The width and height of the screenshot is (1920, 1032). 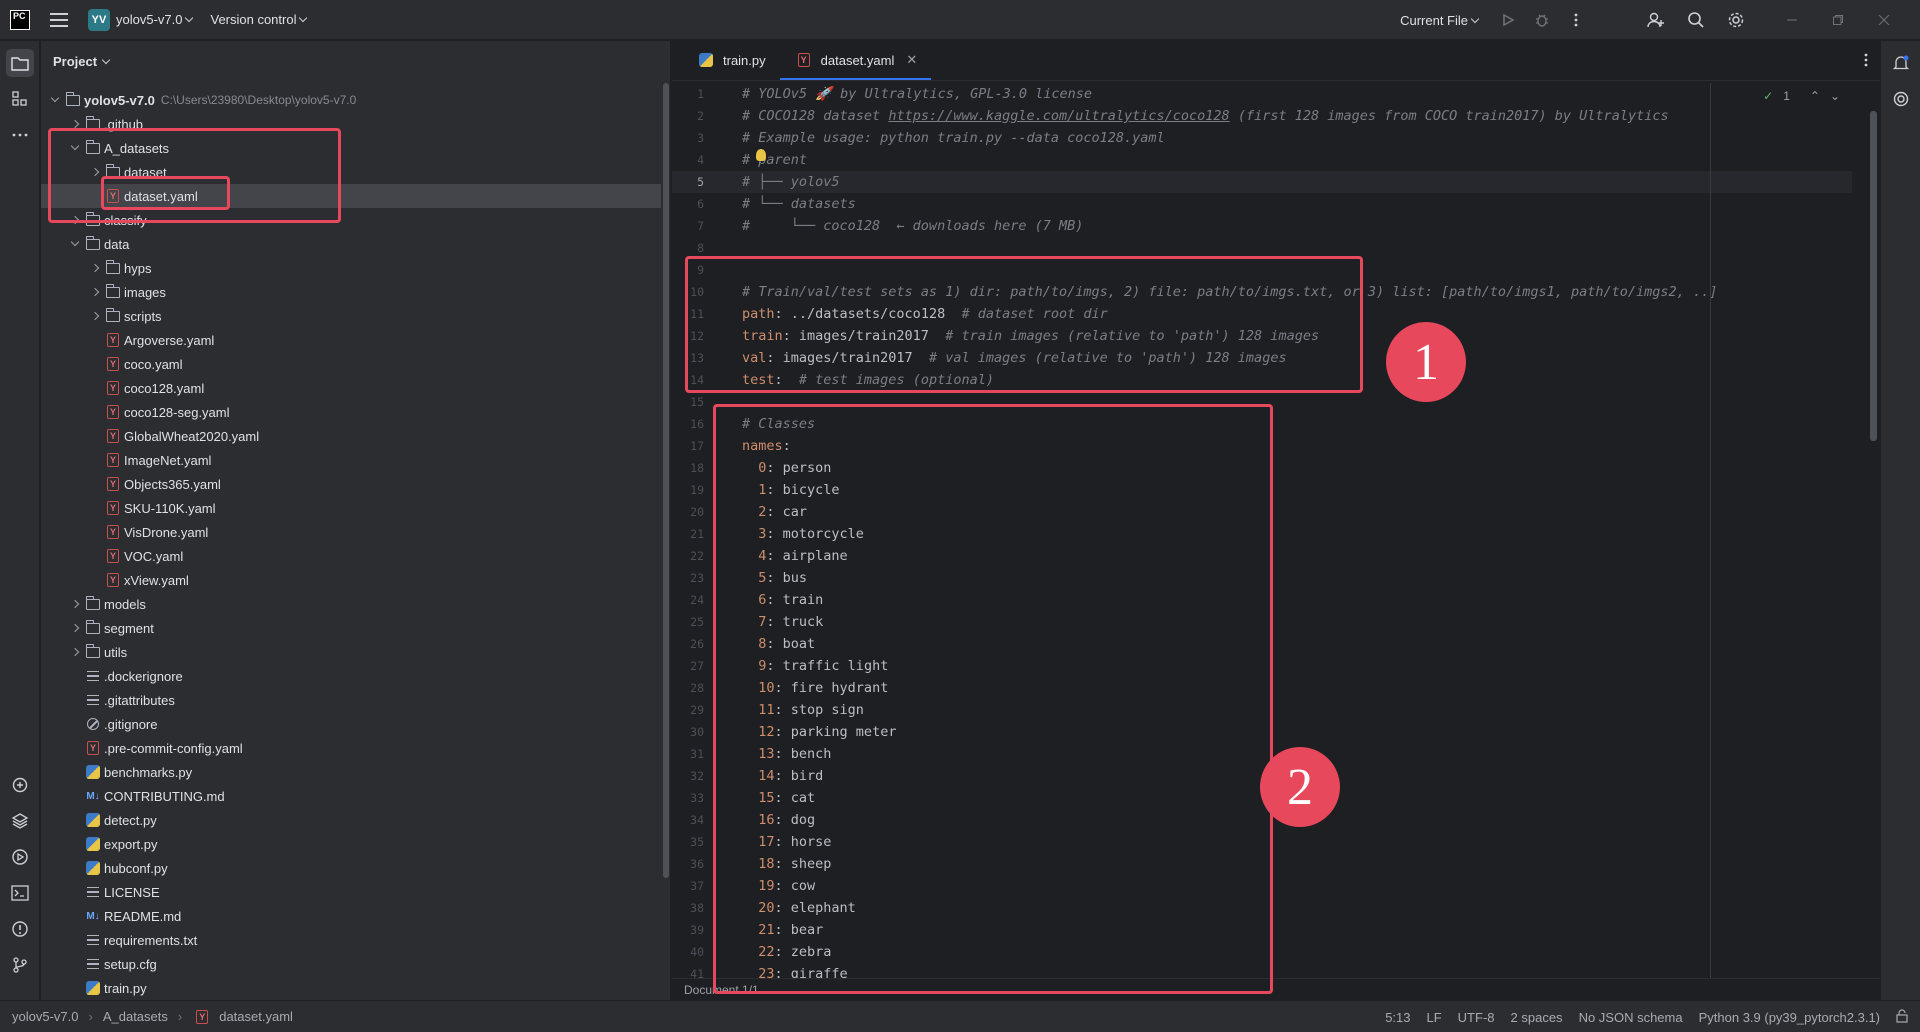 I want to click on tree-item-label: GlobalWheat2020.yaml, so click(x=192, y=436).